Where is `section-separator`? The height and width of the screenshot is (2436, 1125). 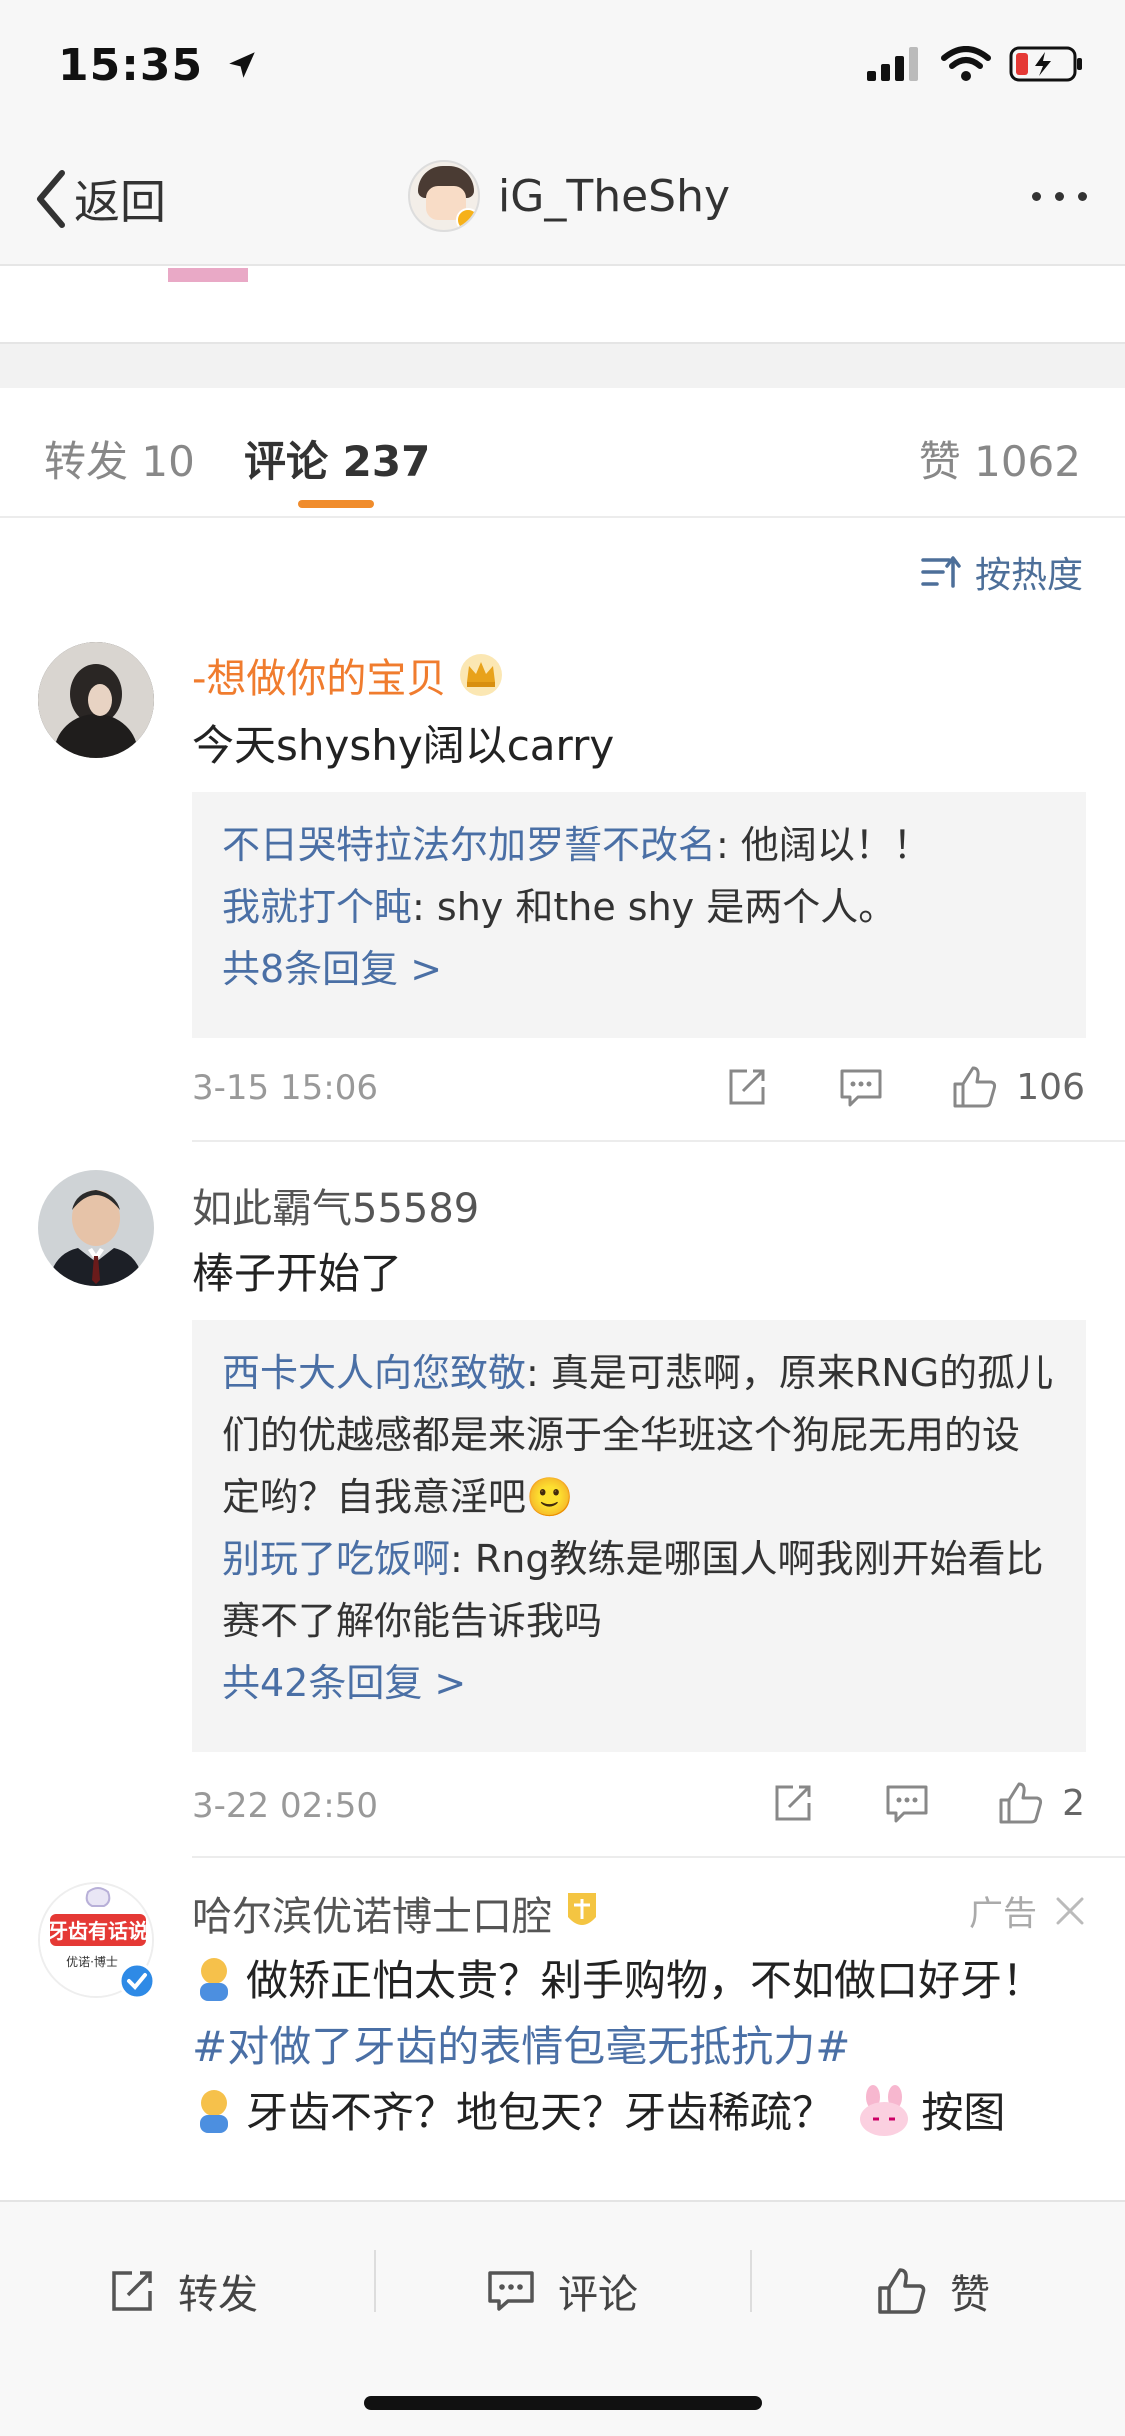
section-separator is located at coordinates (562, 365).